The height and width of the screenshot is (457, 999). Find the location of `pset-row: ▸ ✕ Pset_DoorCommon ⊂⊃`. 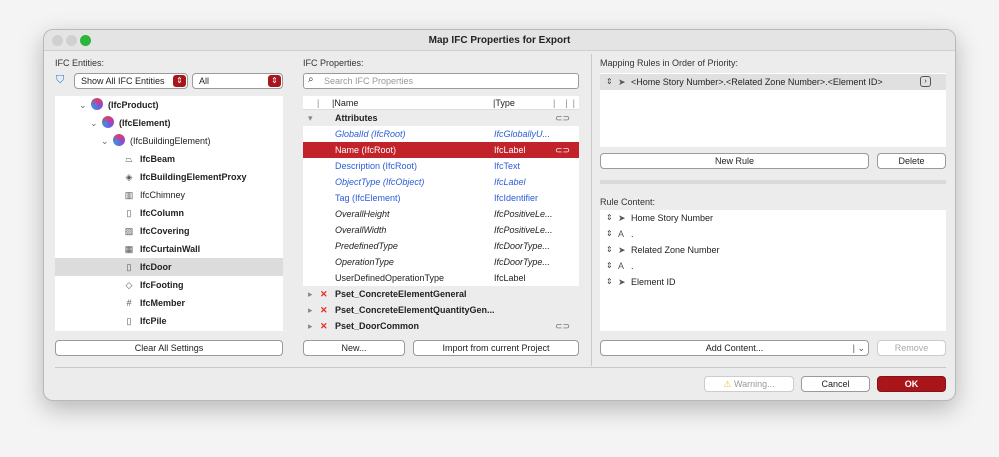

pset-row: ▸ ✕ Pset_DoorCommon ⊂⊃ is located at coordinates (441, 326).